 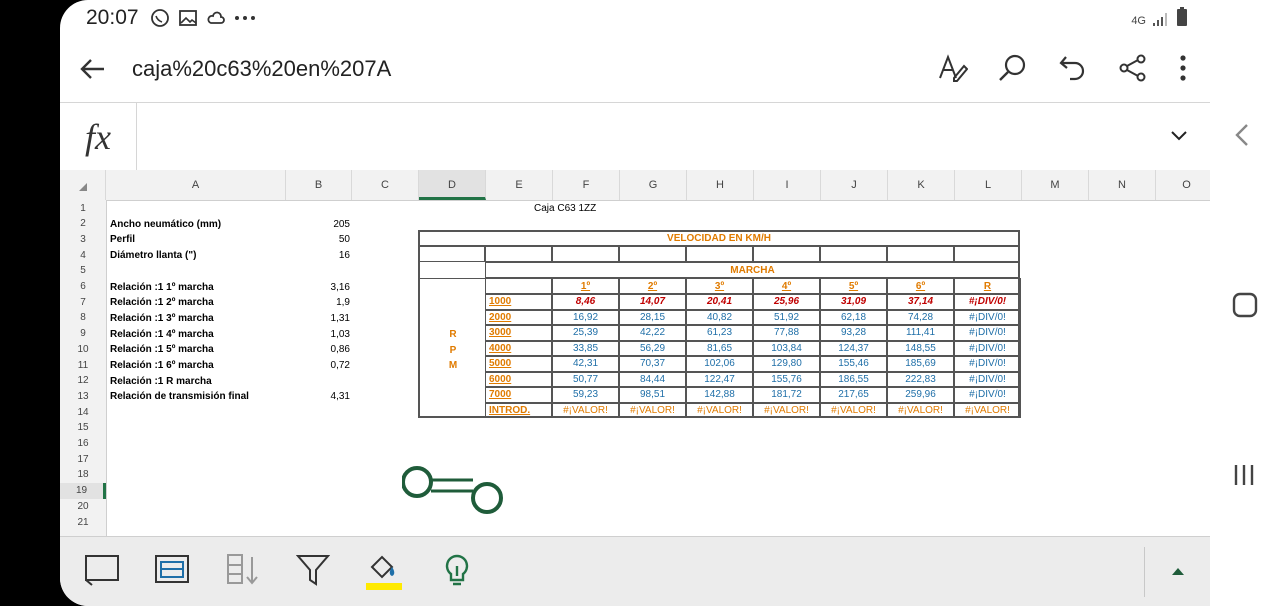 What do you see at coordinates (518, 395) in the screenshot?
I see `rpm-cell: 7000` at bounding box center [518, 395].